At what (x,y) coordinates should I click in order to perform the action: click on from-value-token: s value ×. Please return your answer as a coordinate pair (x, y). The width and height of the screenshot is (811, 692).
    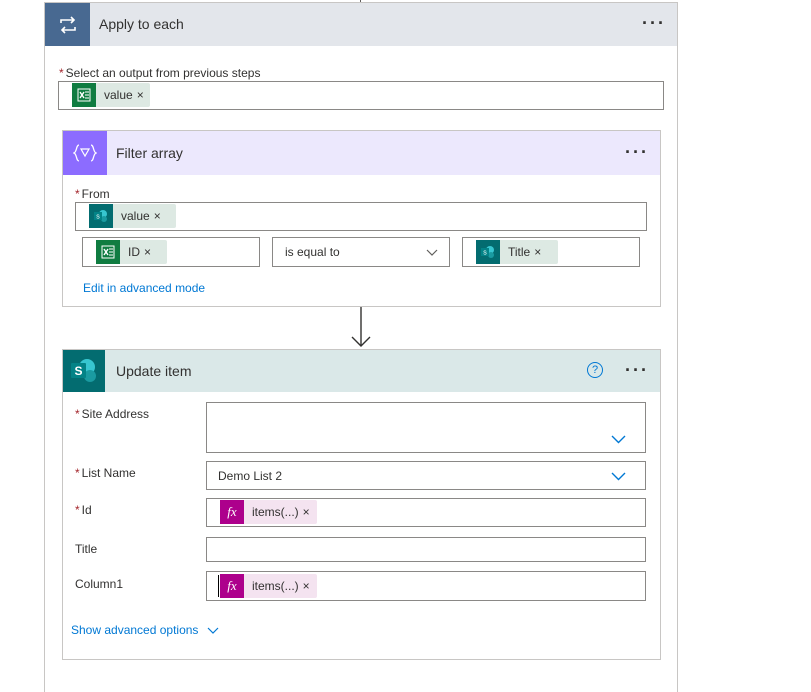
    Looking at the image, I should click on (132, 216).